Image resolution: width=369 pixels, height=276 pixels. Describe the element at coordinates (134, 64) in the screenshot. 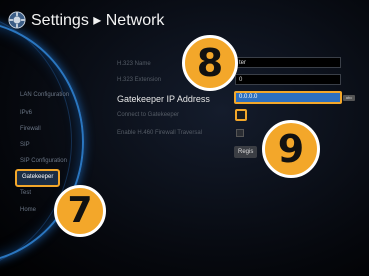

I see `h323-name-label: H.323 Name` at that location.